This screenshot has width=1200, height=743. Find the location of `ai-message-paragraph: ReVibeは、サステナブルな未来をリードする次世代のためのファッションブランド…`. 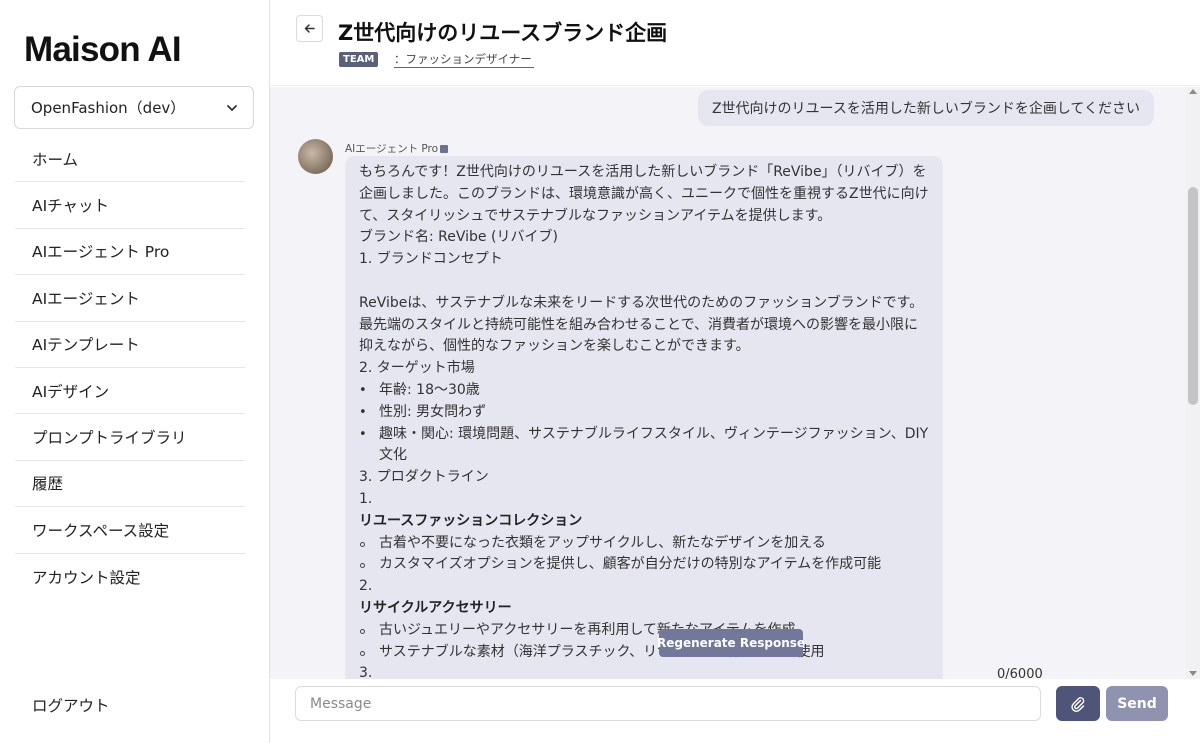

ai-message-paragraph: ReVibeは、サステナブルな未来をリードする次世代のためのファッションブランド… is located at coordinates (641, 324).